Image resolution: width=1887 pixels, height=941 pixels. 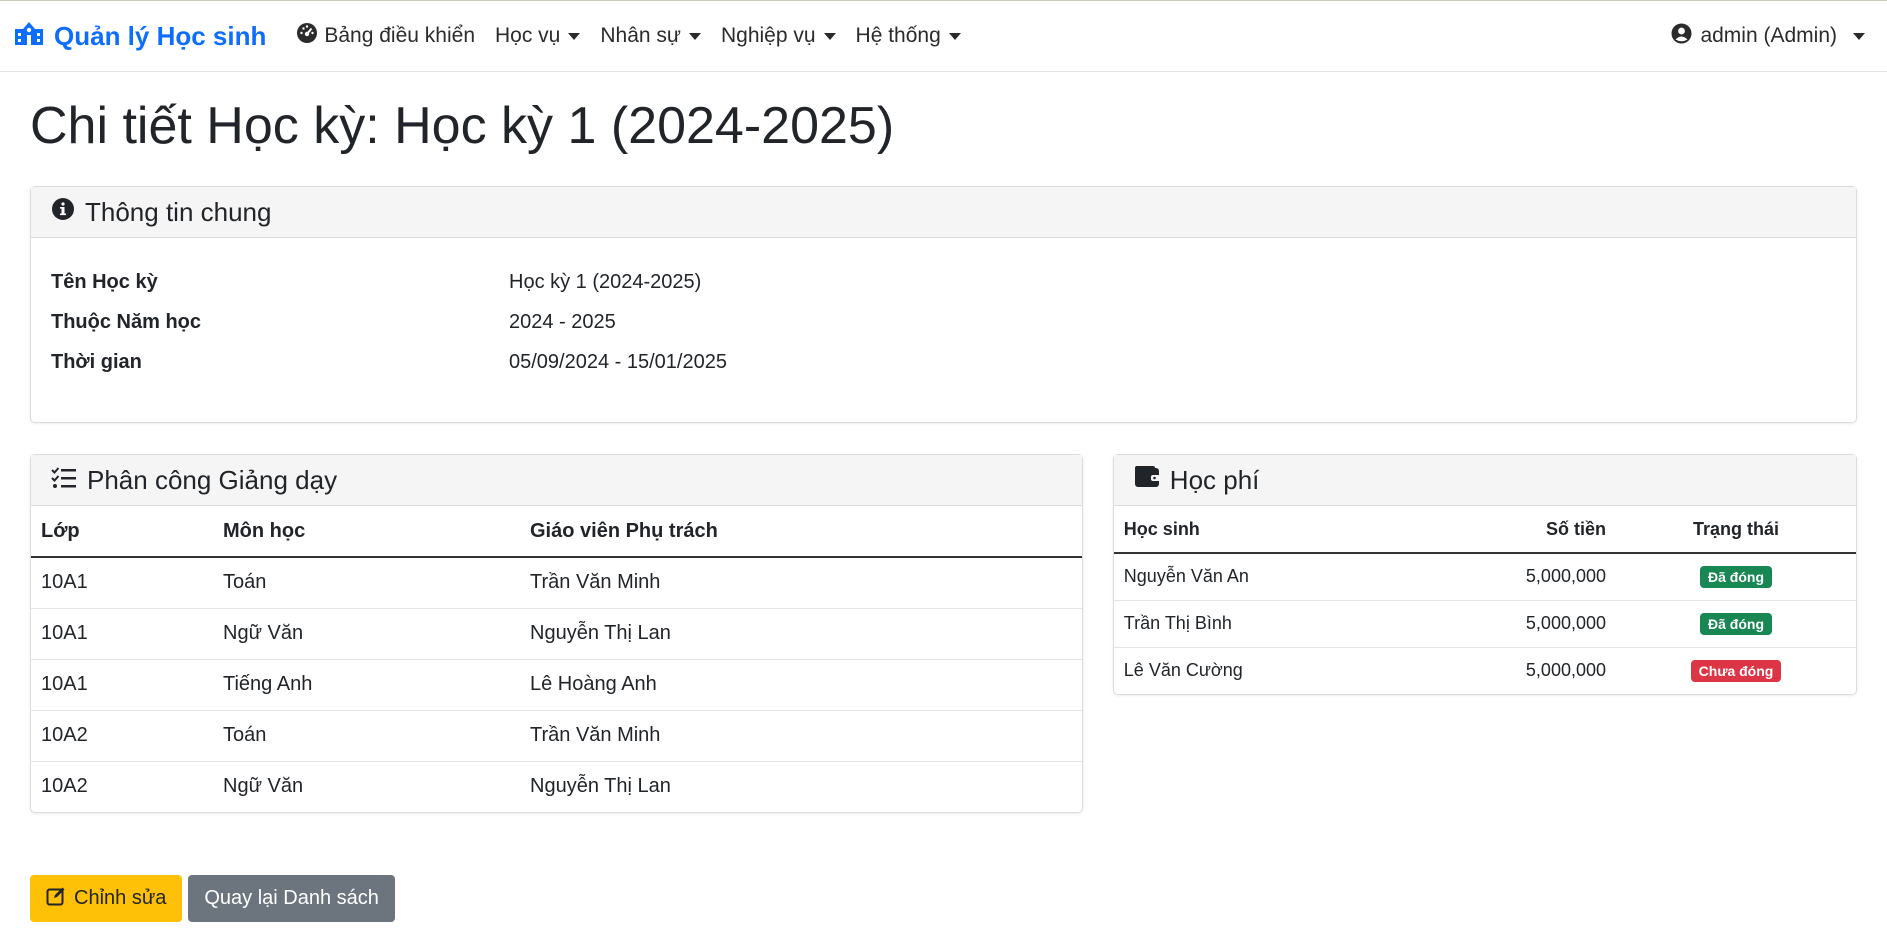 What do you see at coordinates (801, 685) in the screenshot?
I see `cell-teacher: Lê Hoàng Anh` at bounding box center [801, 685].